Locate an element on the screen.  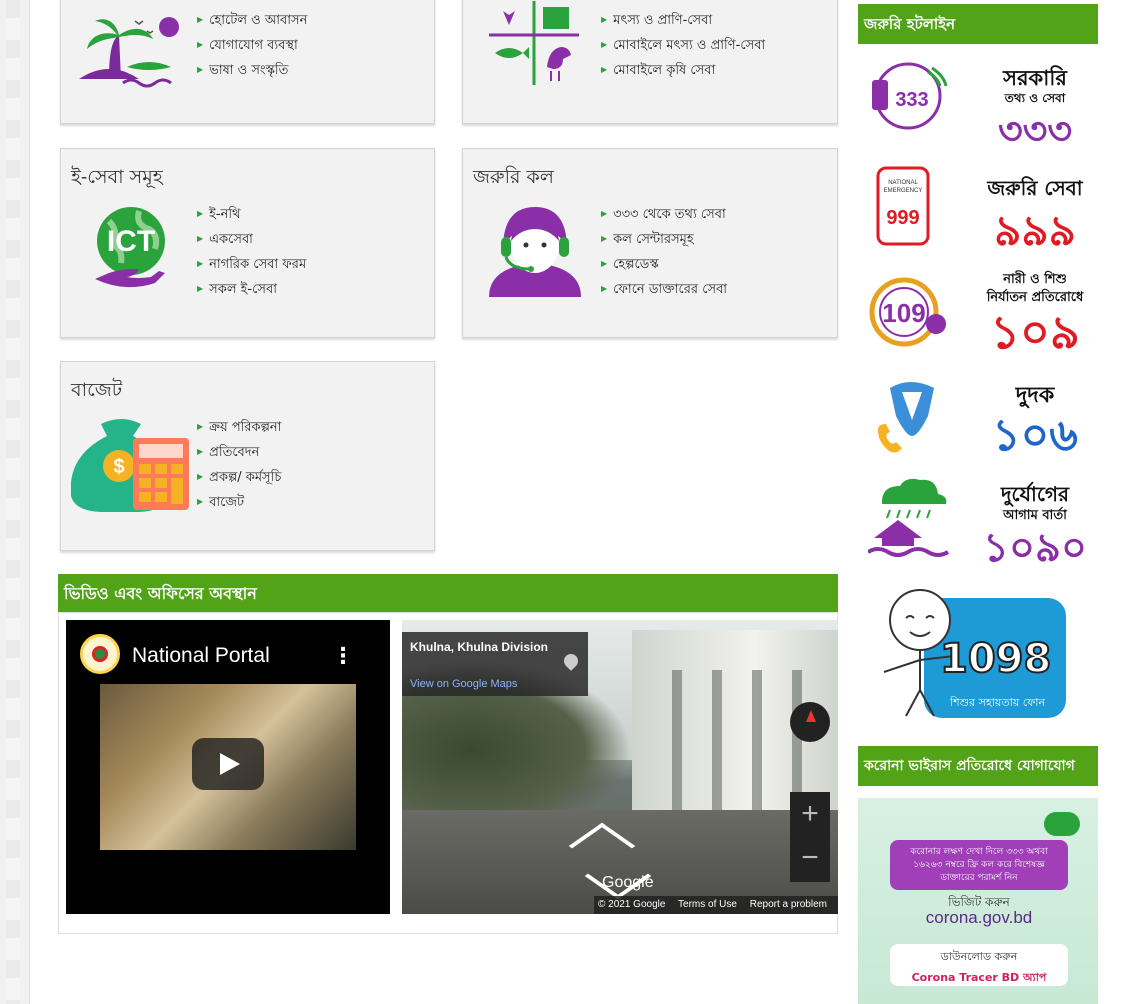
corona-site-link: corona.gov.bd is located at coordinates (979, 918).